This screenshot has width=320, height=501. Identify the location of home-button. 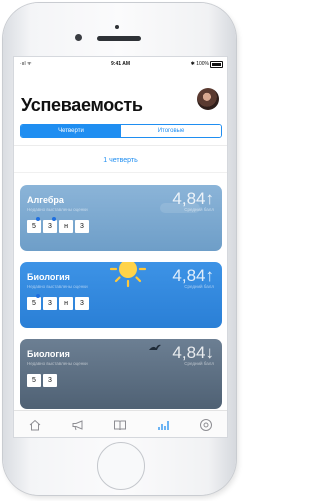
(121, 466).